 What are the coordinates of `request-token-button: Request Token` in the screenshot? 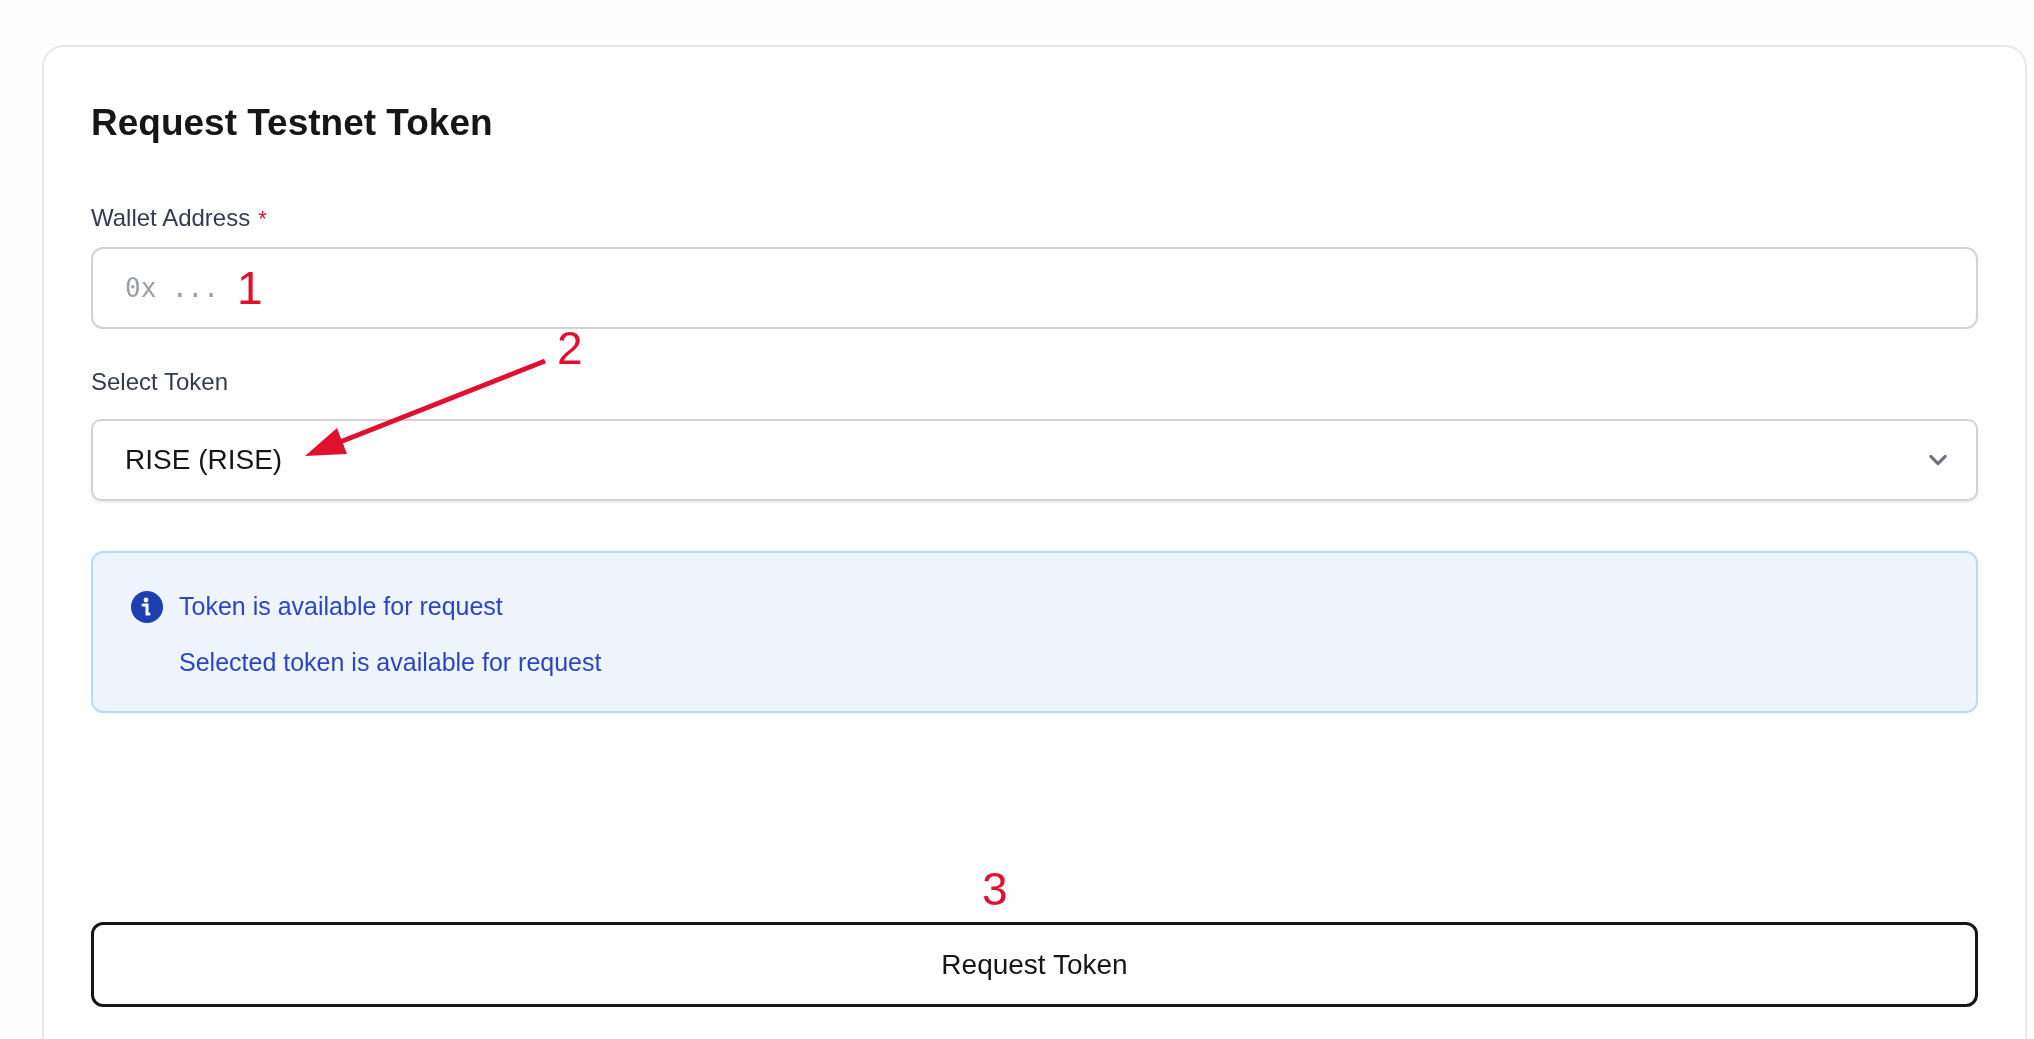 It's located at (1034, 964).